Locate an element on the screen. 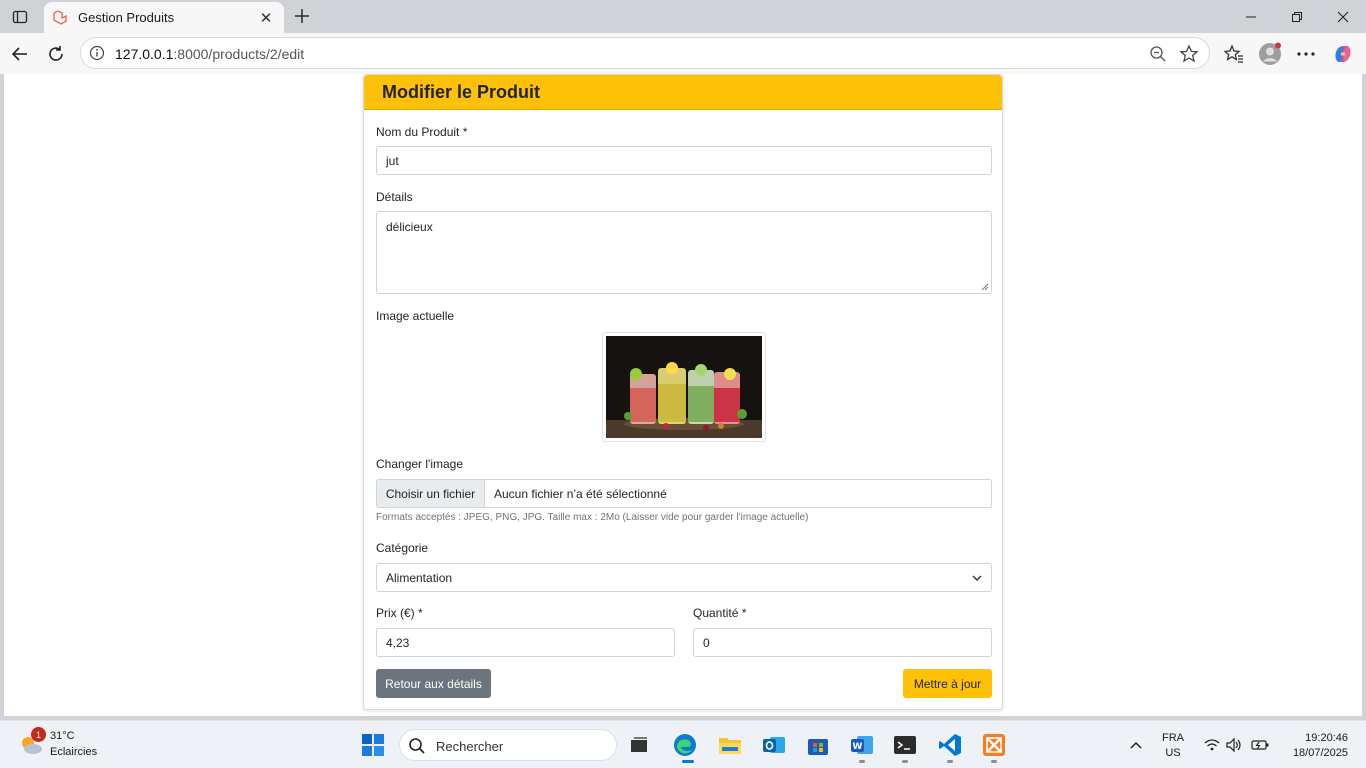 The height and width of the screenshot is (768, 1366). page-title: Modifier le Produit is located at coordinates (461, 91).